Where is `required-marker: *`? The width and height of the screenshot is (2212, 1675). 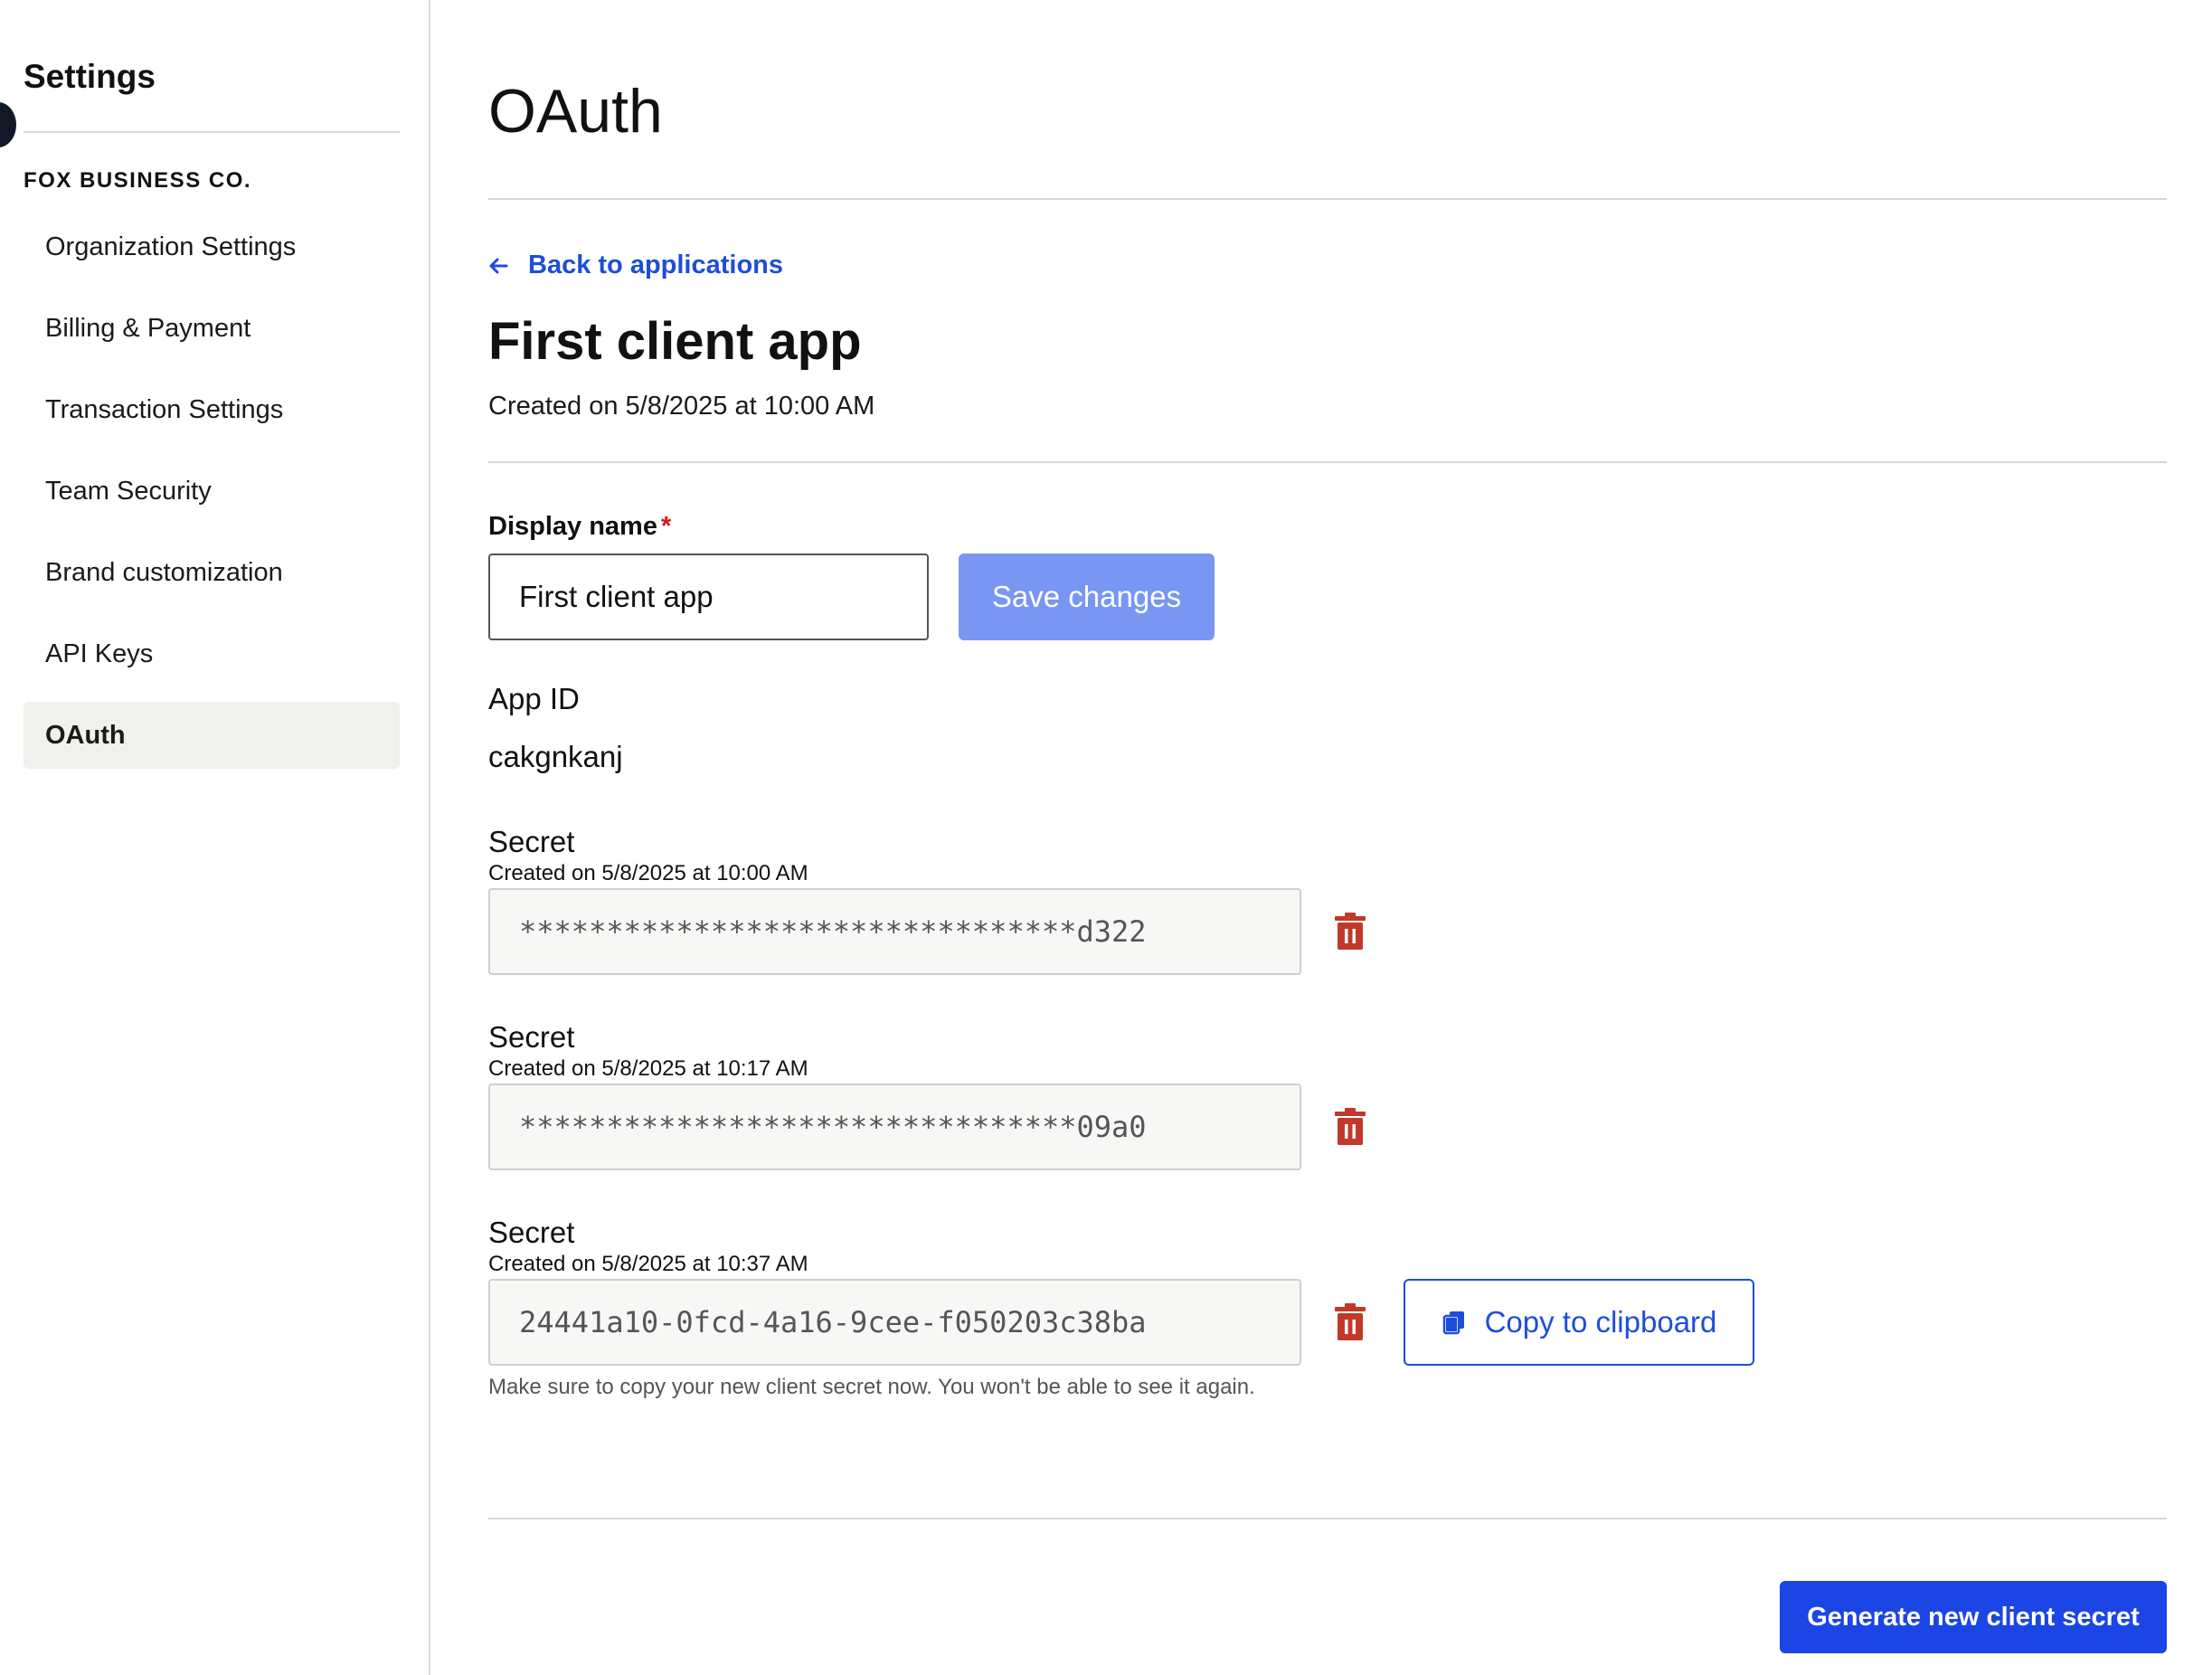
required-marker: * is located at coordinates (666, 526).